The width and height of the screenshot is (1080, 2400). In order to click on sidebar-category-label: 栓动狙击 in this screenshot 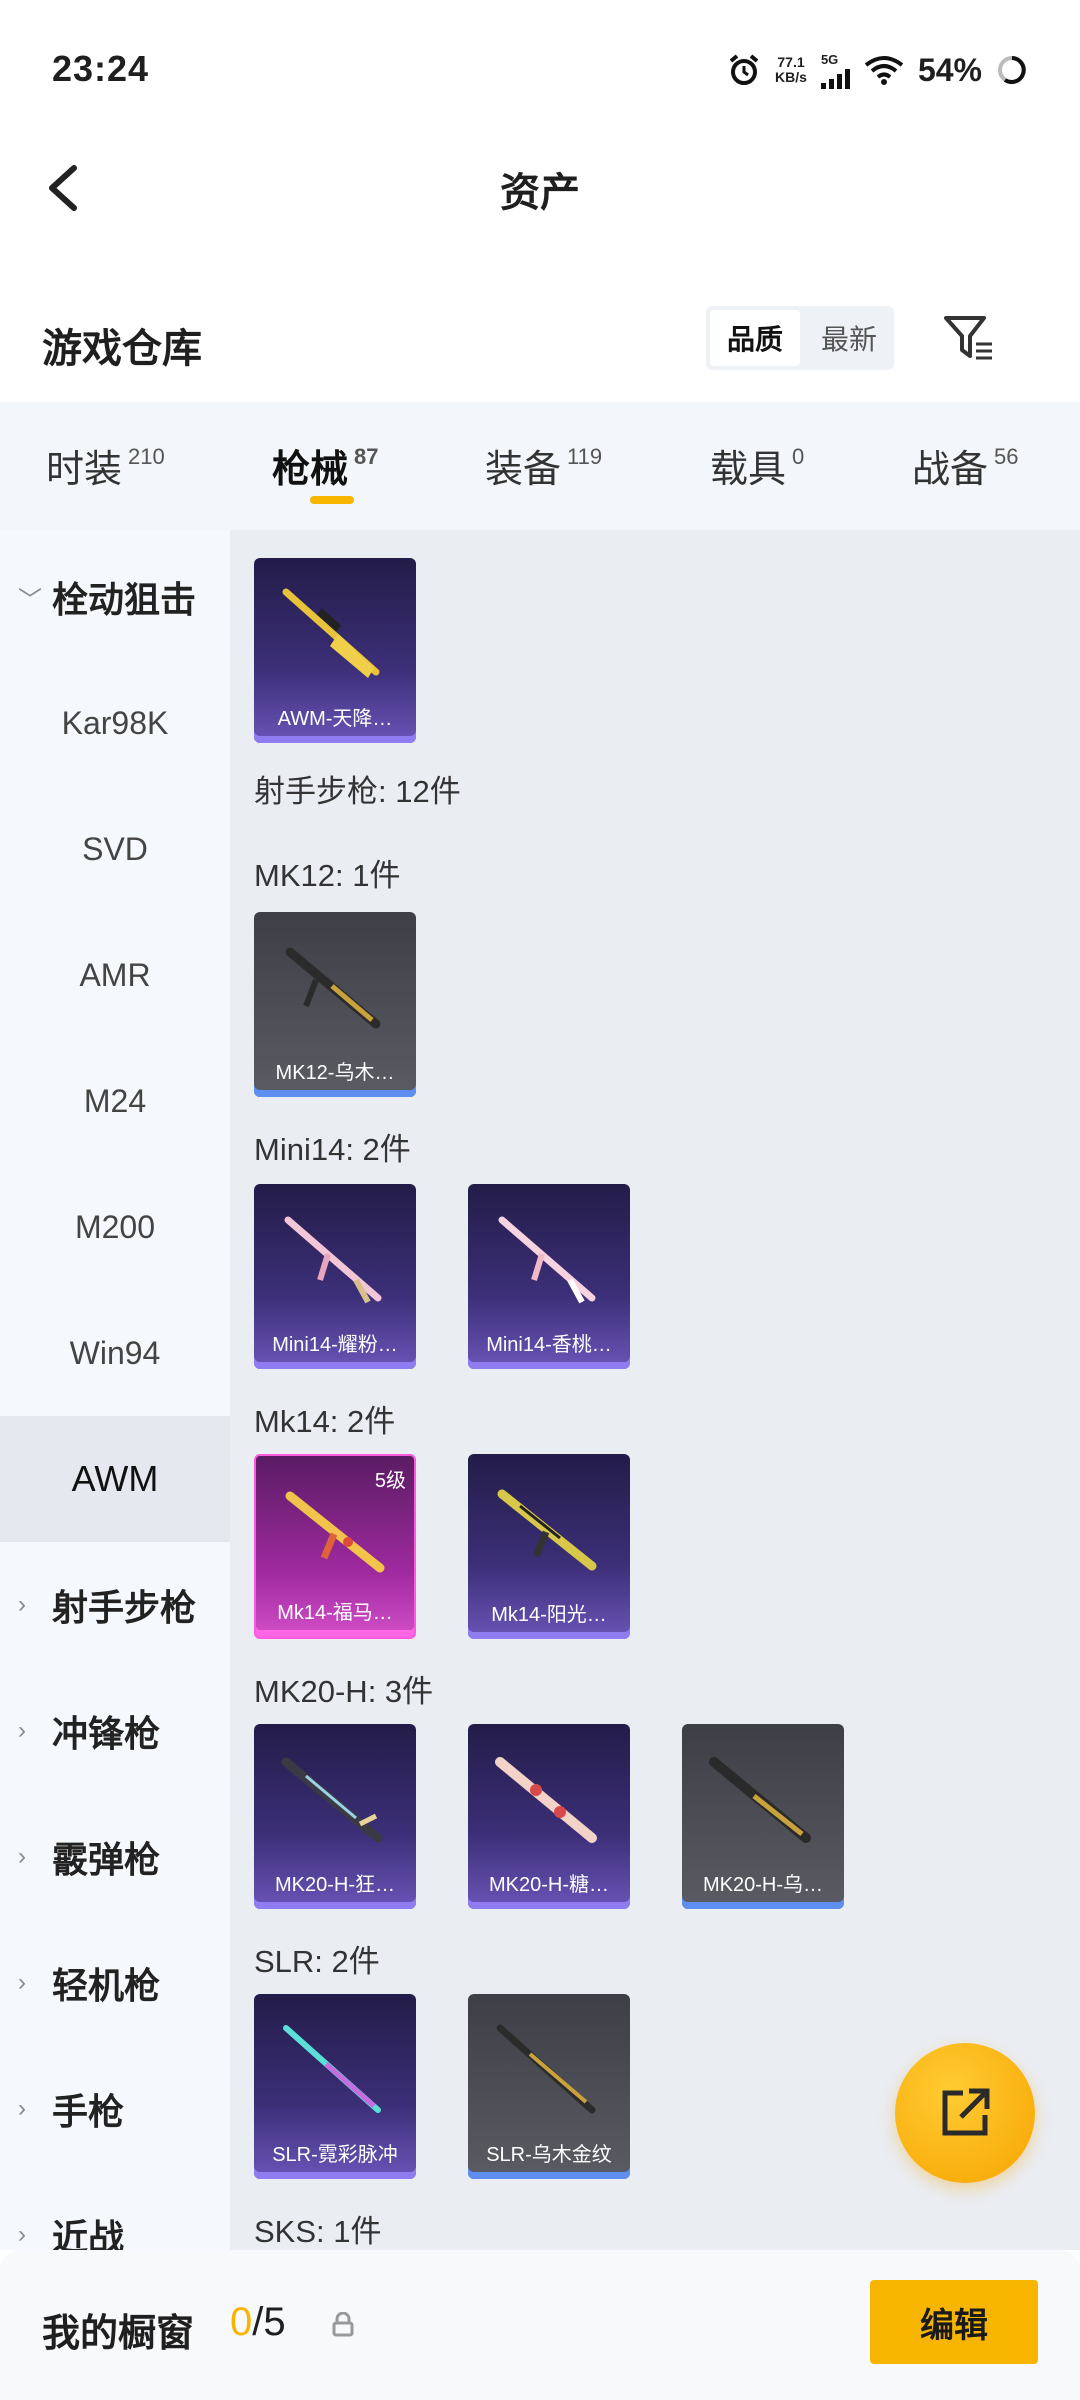, I will do `click(124, 599)`.